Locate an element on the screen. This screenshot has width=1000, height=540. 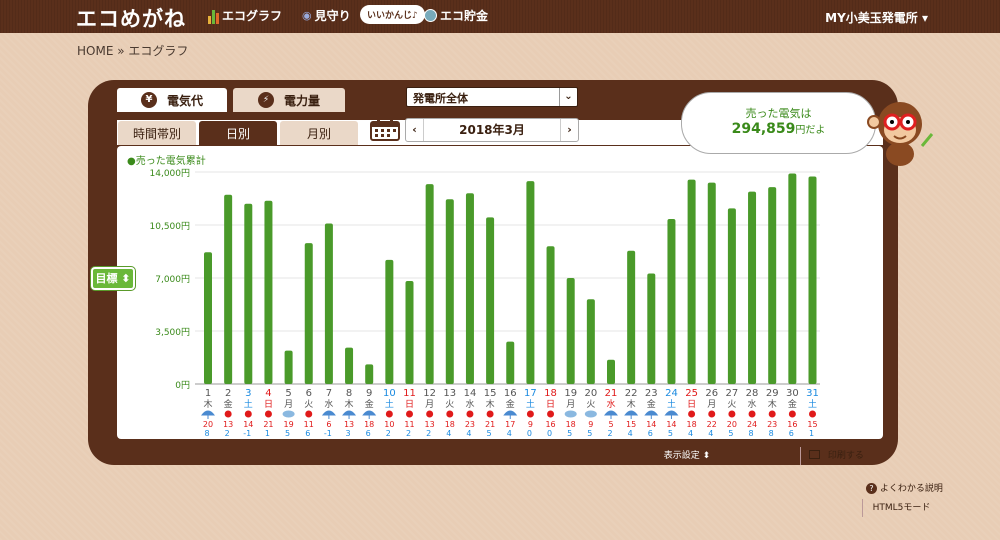
html5-mode-link: HTML5モード is located at coordinates (901, 508).